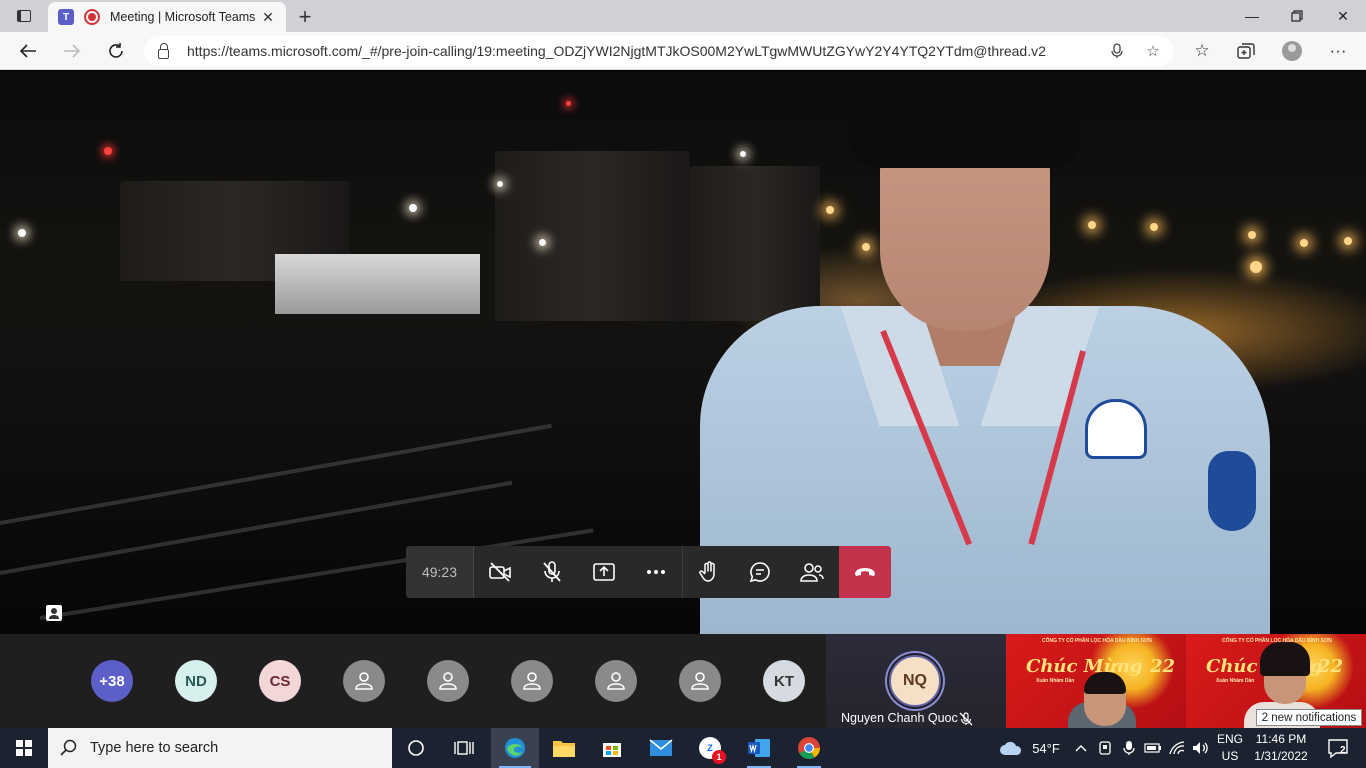  What do you see at coordinates (163, 50) in the screenshot?
I see `lock-icon` at bounding box center [163, 50].